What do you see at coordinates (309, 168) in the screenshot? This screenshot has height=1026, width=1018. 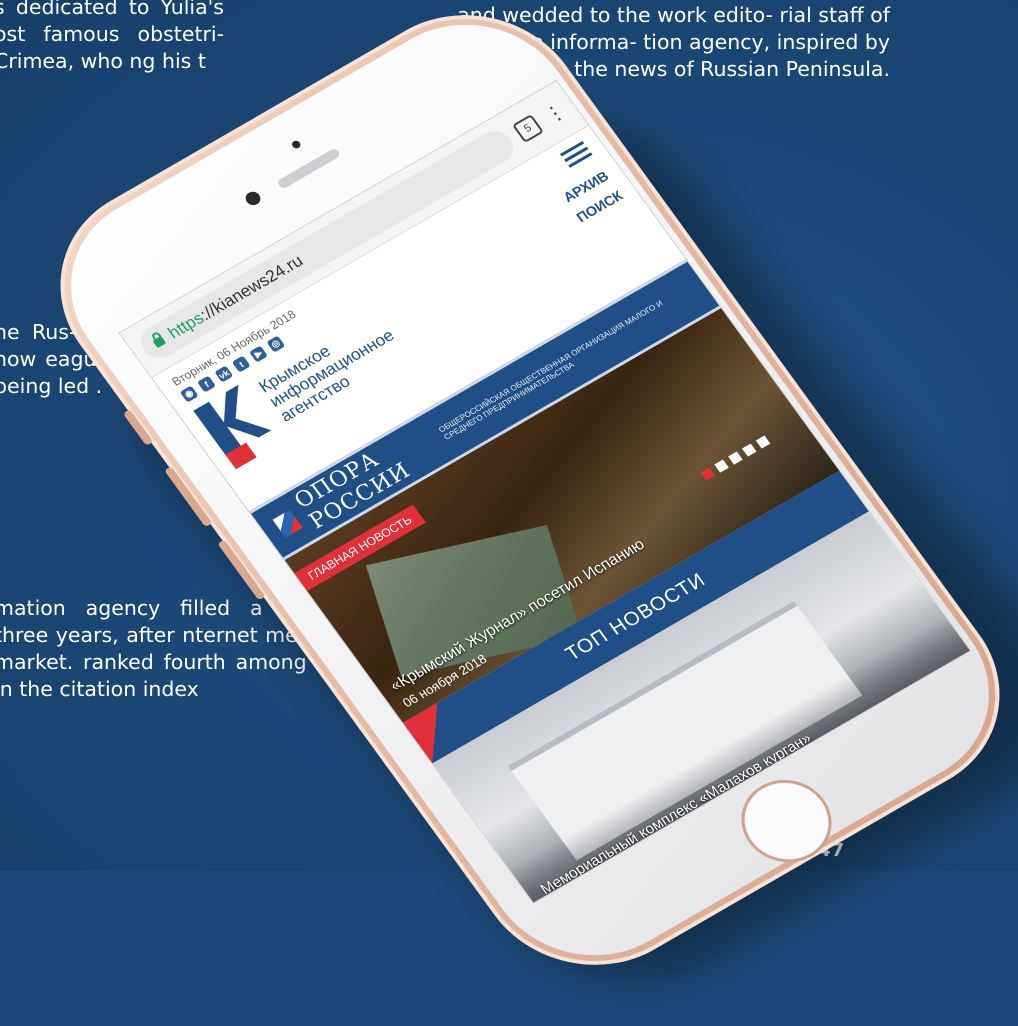 I see `earpiece-speaker` at bounding box center [309, 168].